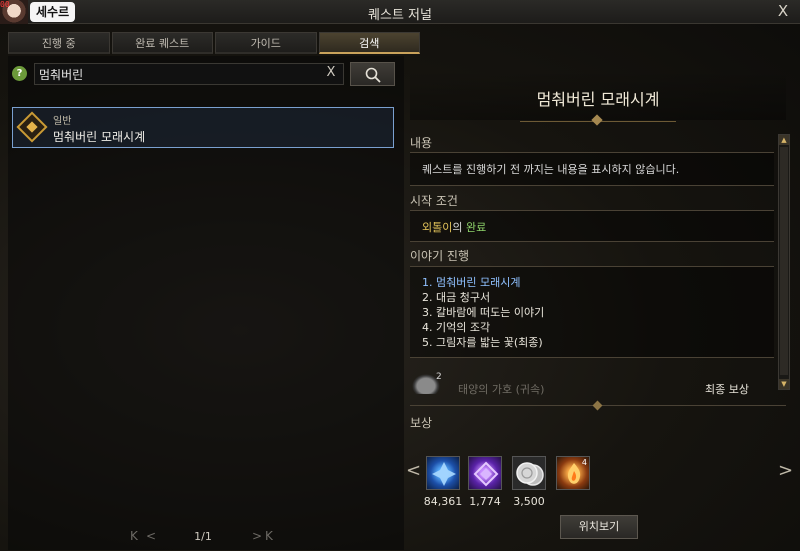 Image resolution: width=800 pixels, height=551 pixels. What do you see at coordinates (32, 127) in the screenshot?
I see `quest-type-icon` at bounding box center [32, 127].